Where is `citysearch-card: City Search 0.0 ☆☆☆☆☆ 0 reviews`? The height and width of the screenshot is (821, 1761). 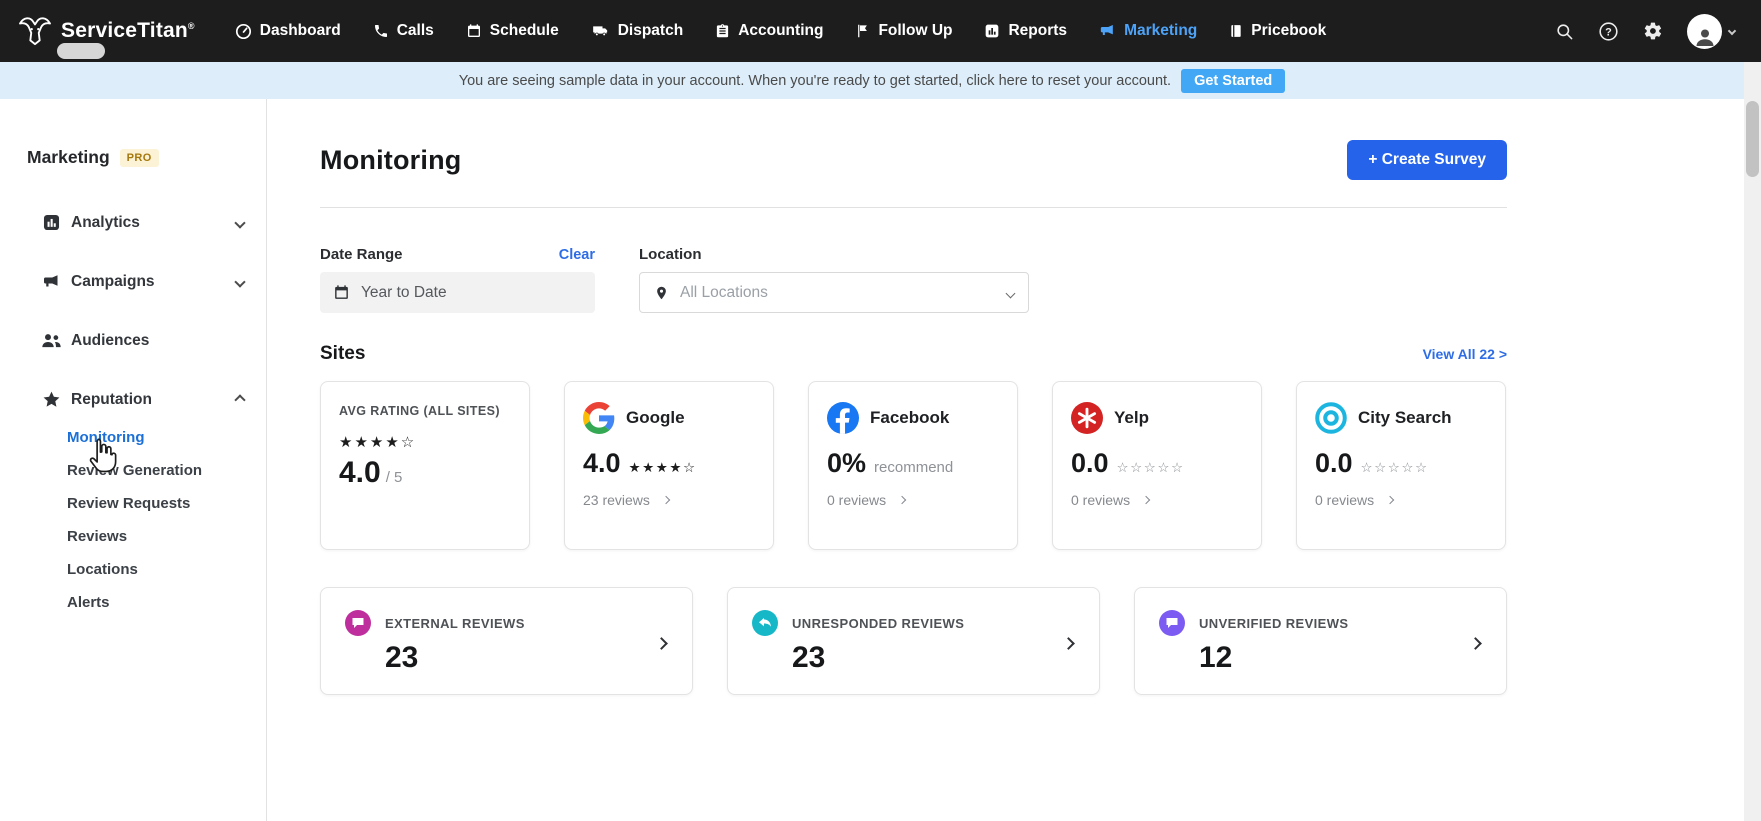 citysearch-card: City Search 0.0 ☆☆☆☆☆ 0 reviews is located at coordinates (1401, 465).